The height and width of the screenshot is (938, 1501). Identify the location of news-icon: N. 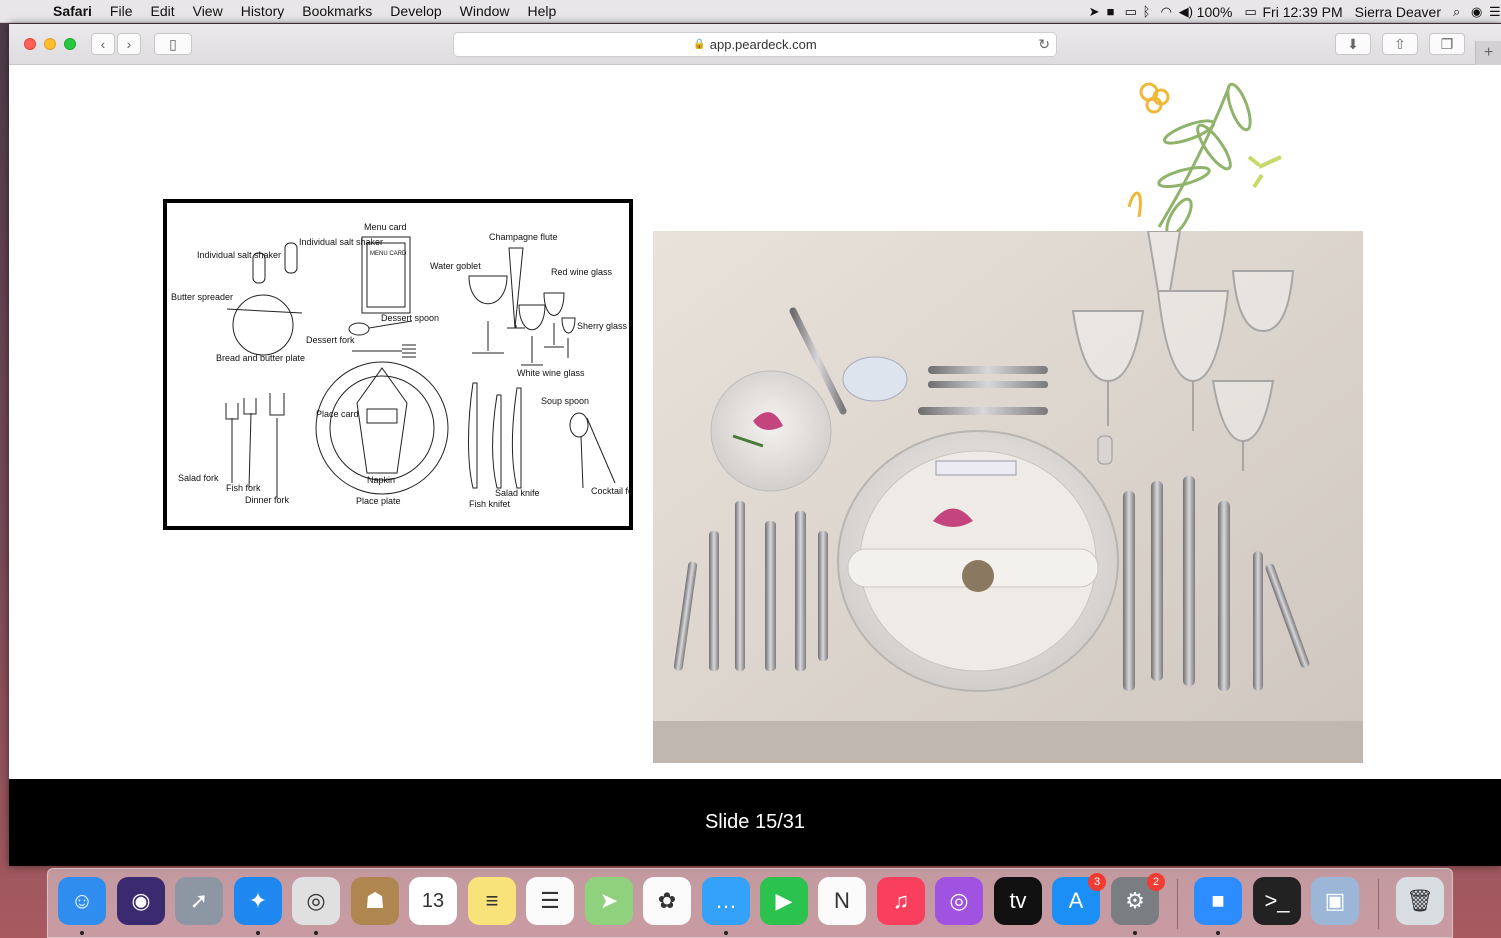
(842, 901).